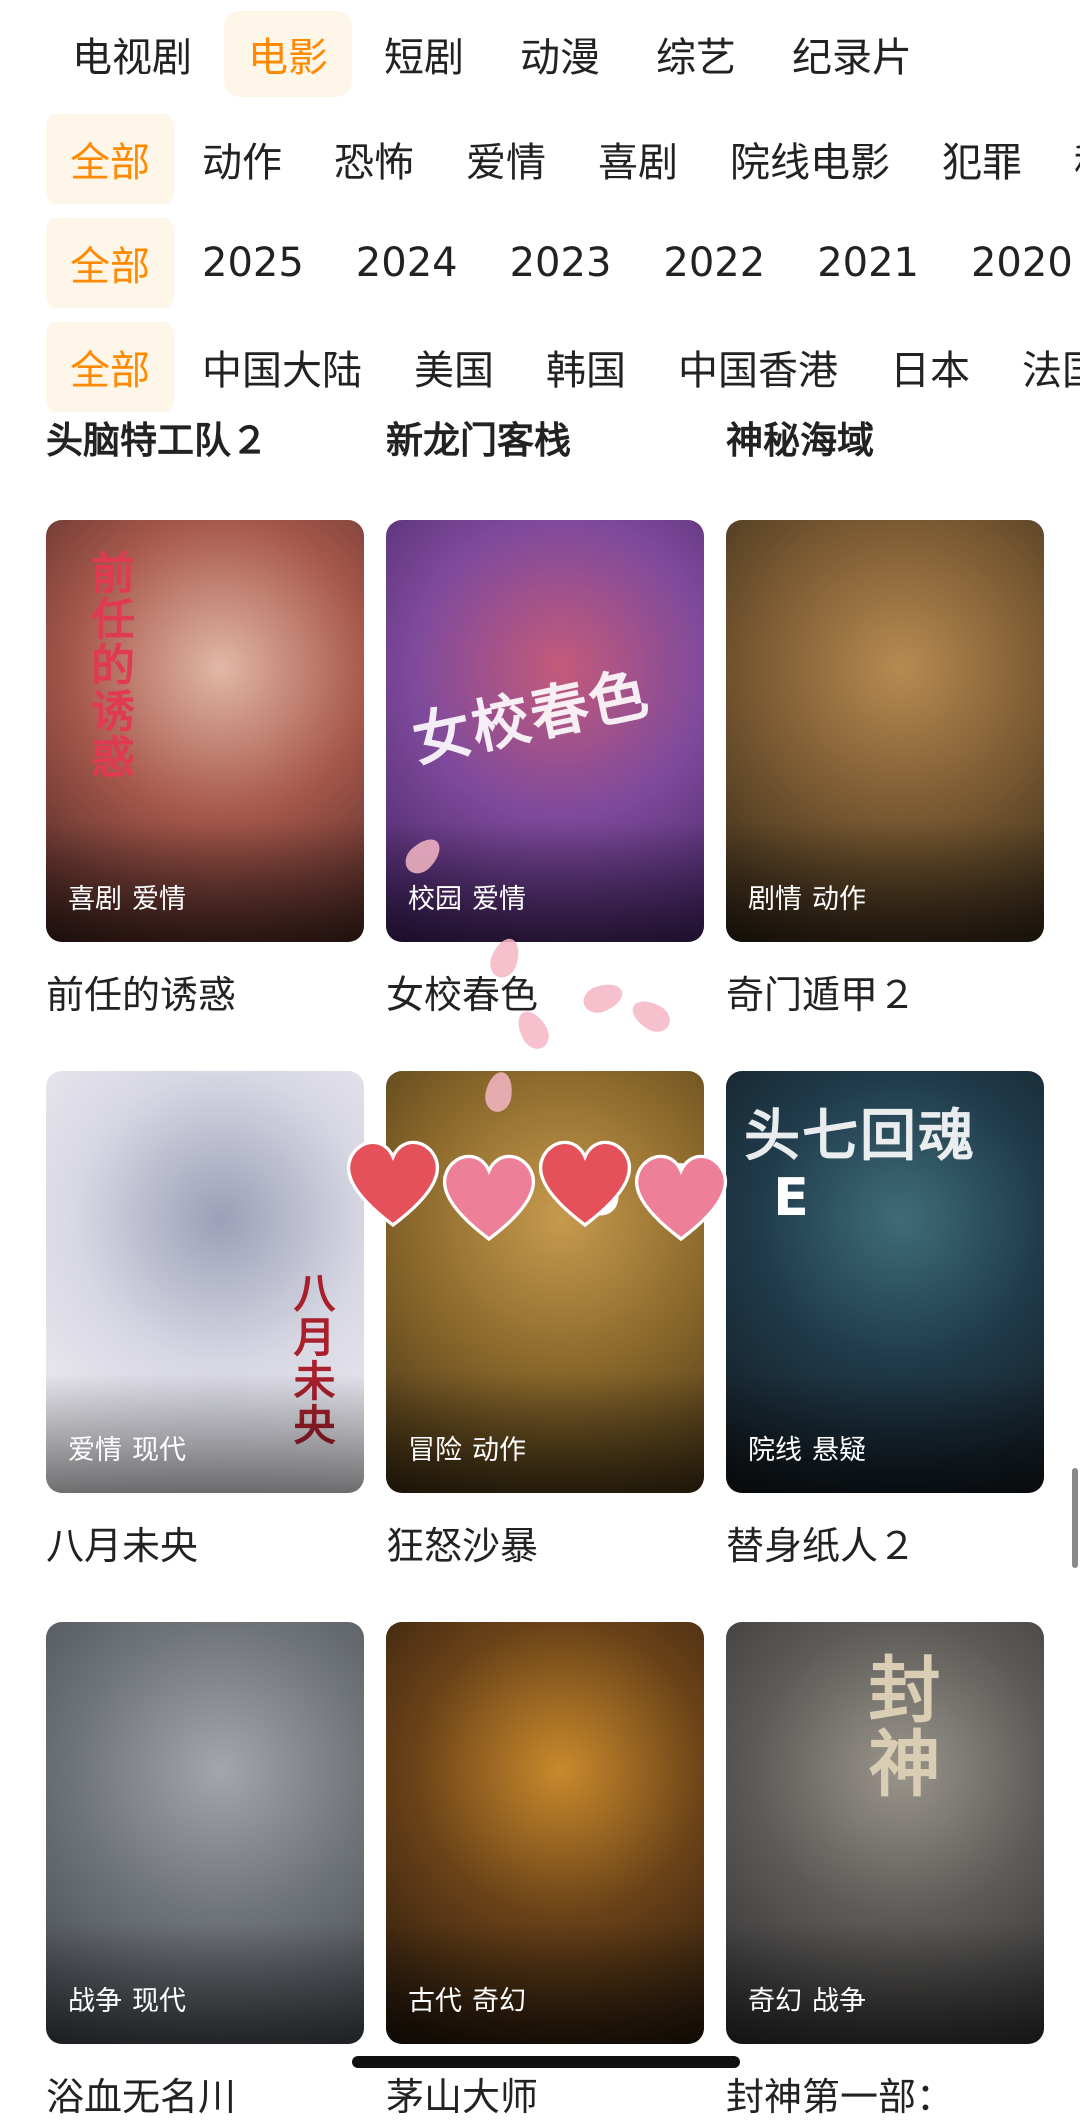 Image resolution: width=1080 pixels, height=2121 pixels. What do you see at coordinates (467, 1447) in the screenshot?
I see `genre-tags: 冒险 动作` at bounding box center [467, 1447].